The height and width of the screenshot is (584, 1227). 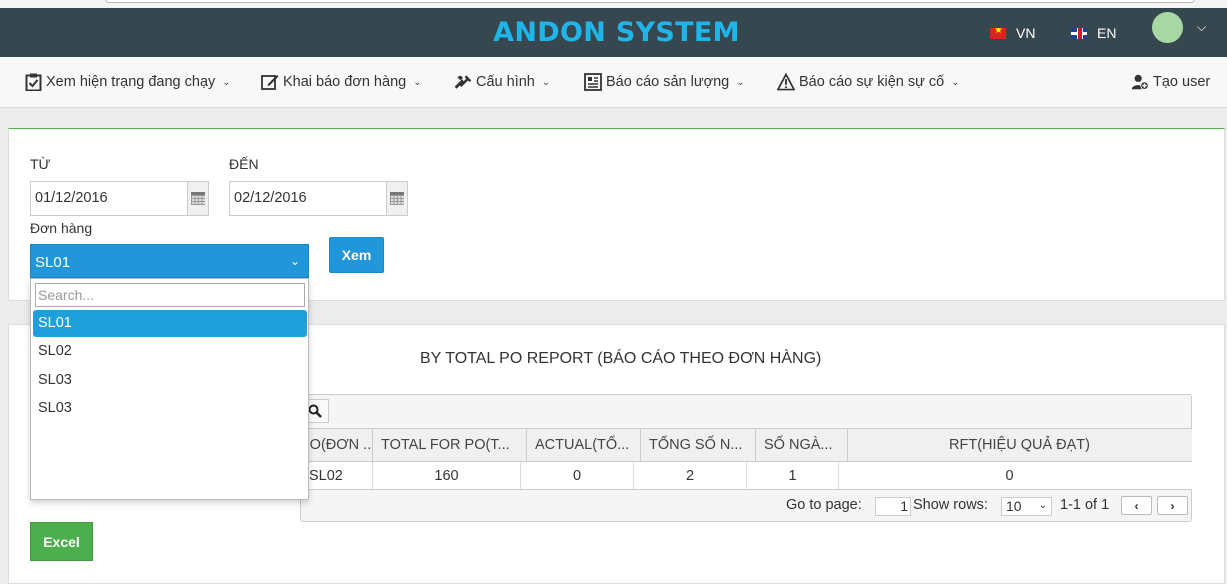 What do you see at coordinates (613, 4) in the screenshot?
I see `browser-top-strip` at bounding box center [613, 4].